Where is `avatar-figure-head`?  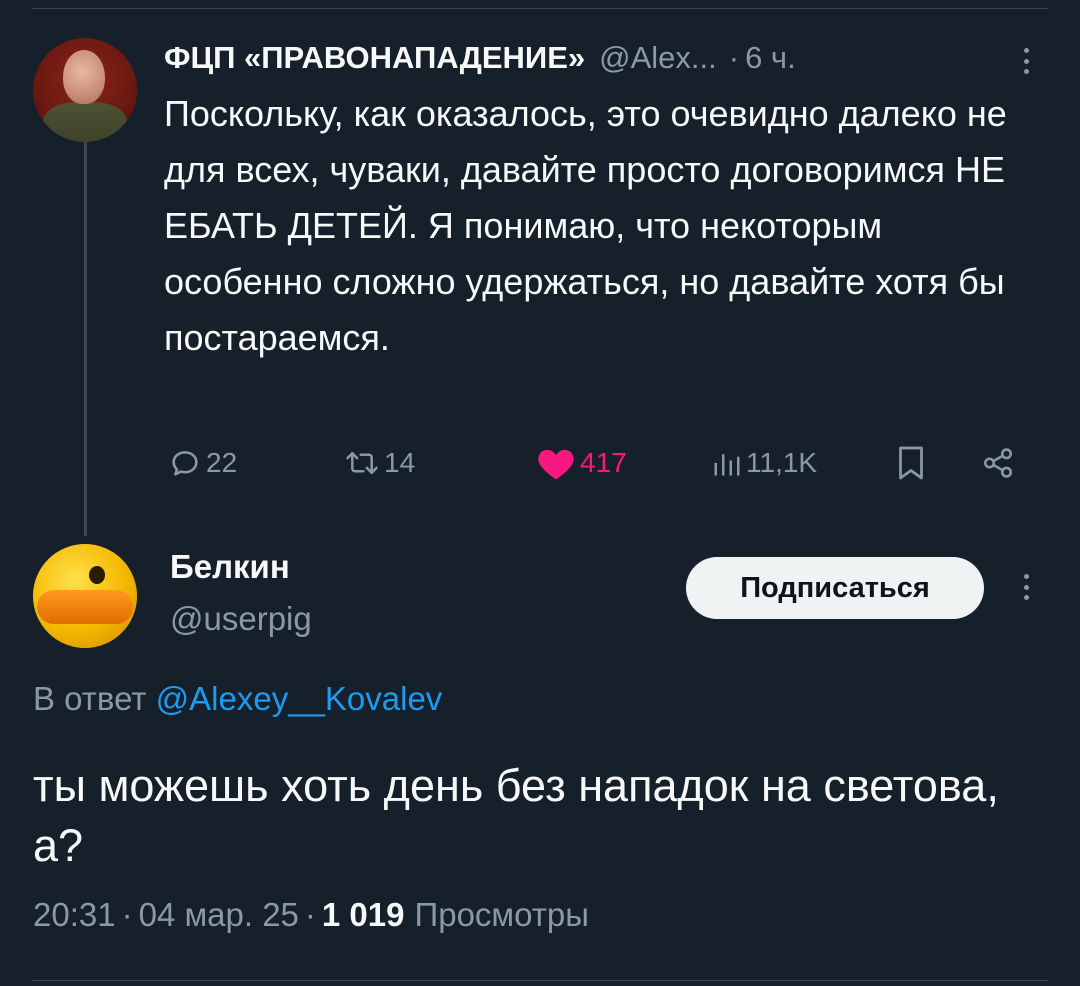
avatar-figure-head is located at coordinates (84, 77).